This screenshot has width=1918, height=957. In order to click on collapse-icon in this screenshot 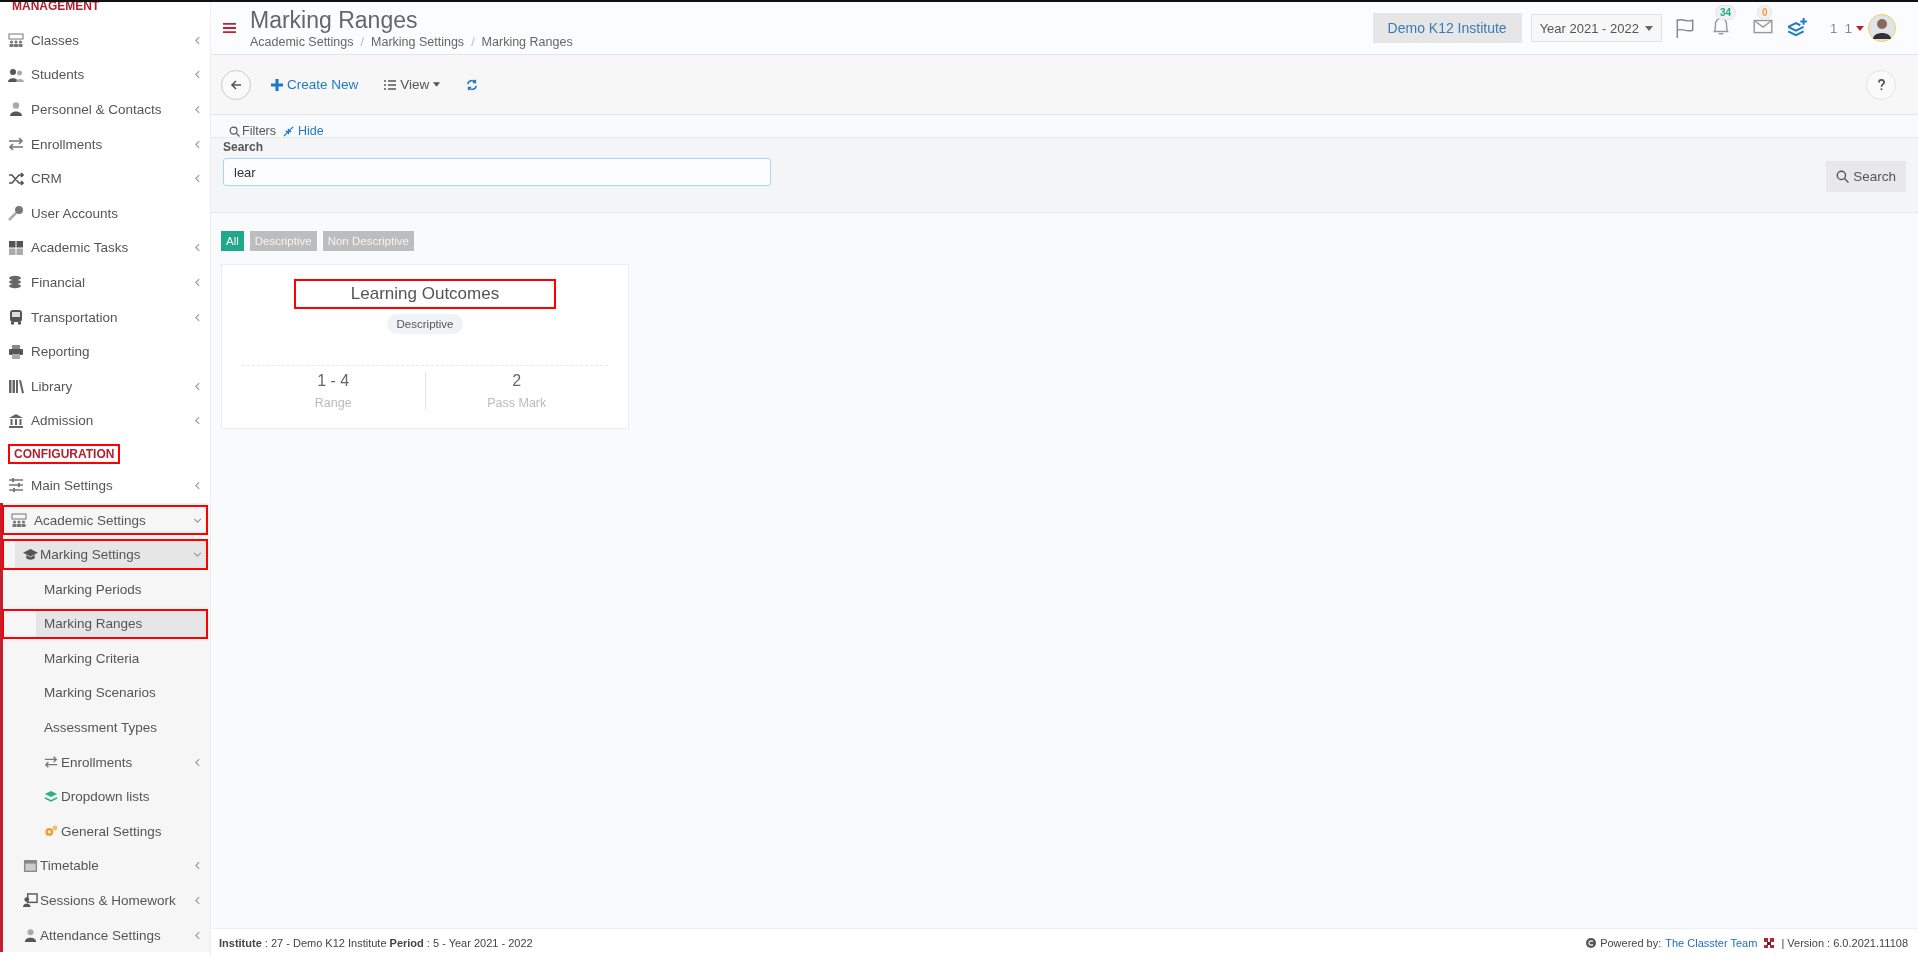, I will do `click(289, 131)`.